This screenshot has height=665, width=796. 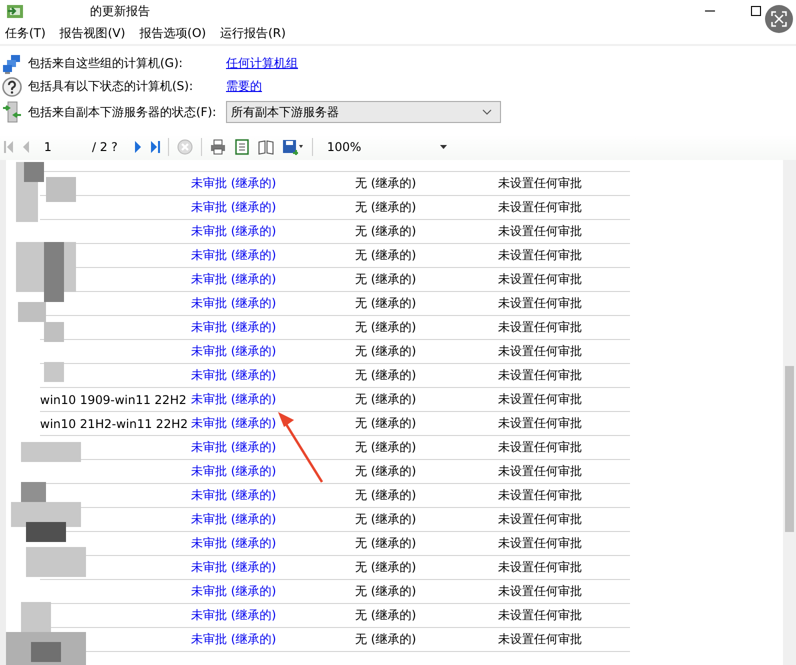 I want to click on zoom-dropdown: 100%, so click(x=384, y=147).